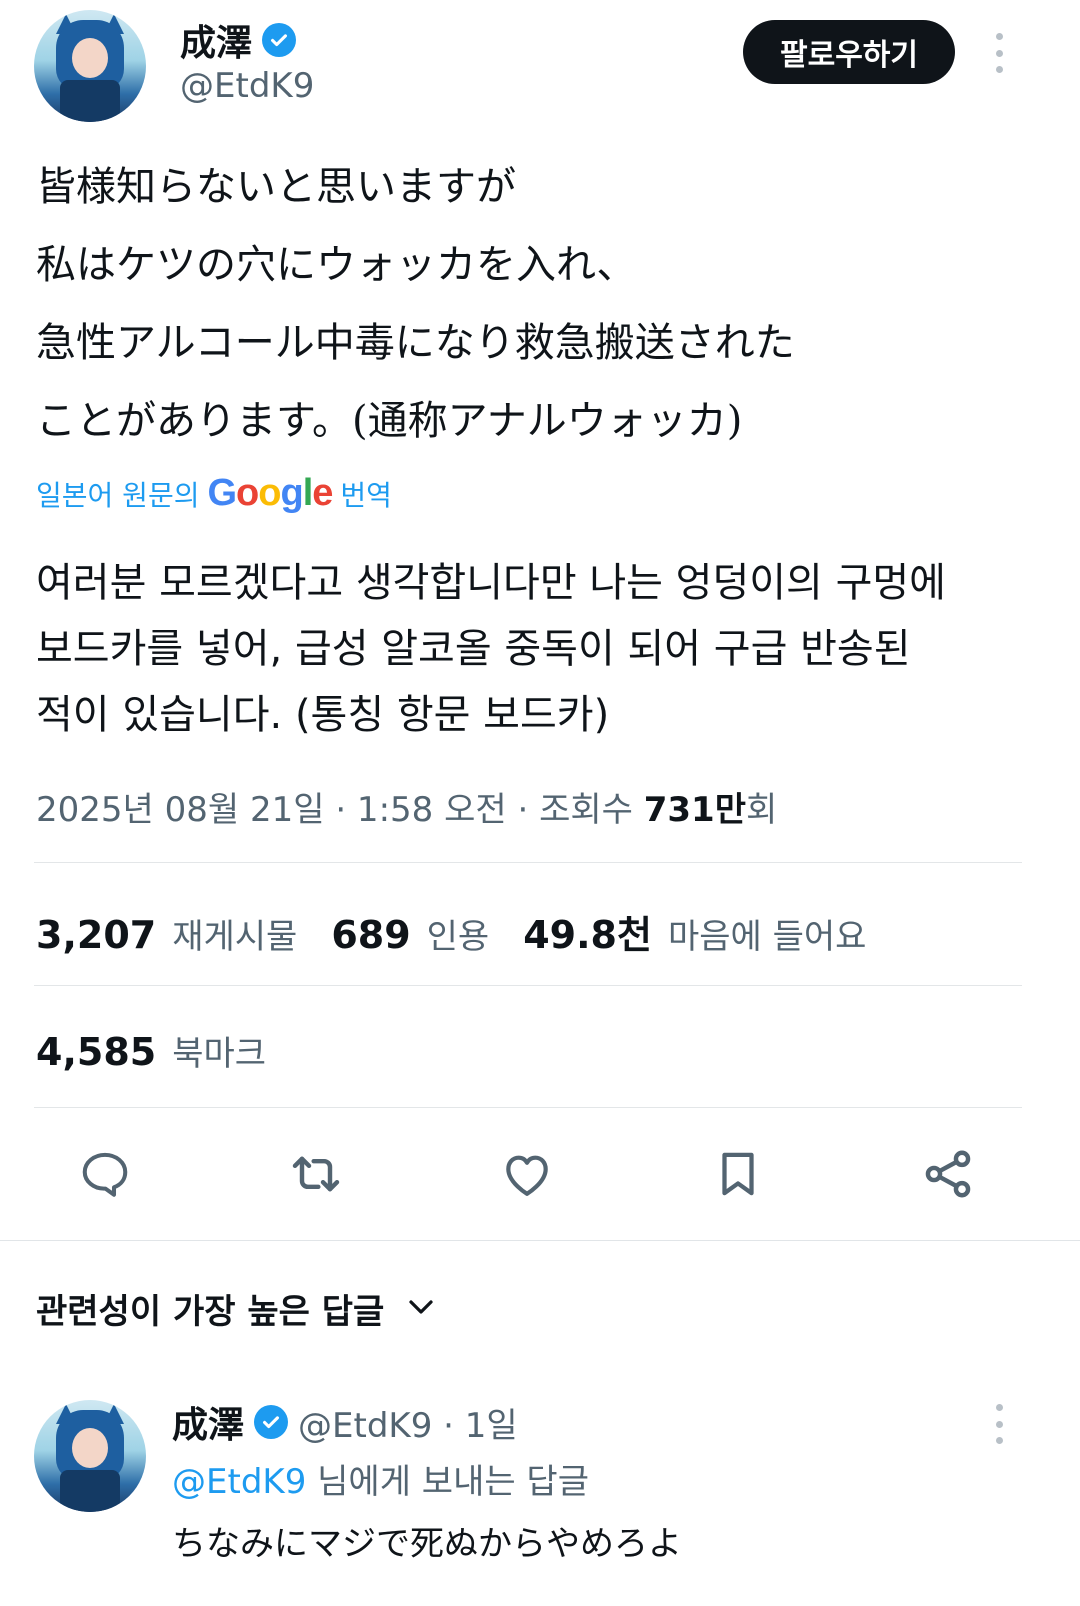 The height and width of the screenshot is (1606, 1080). What do you see at coordinates (276, 187) in the screenshot?
I see `tweet-text-line-1: 皆様知らないと思いますが` at bounding box center [276, 187].